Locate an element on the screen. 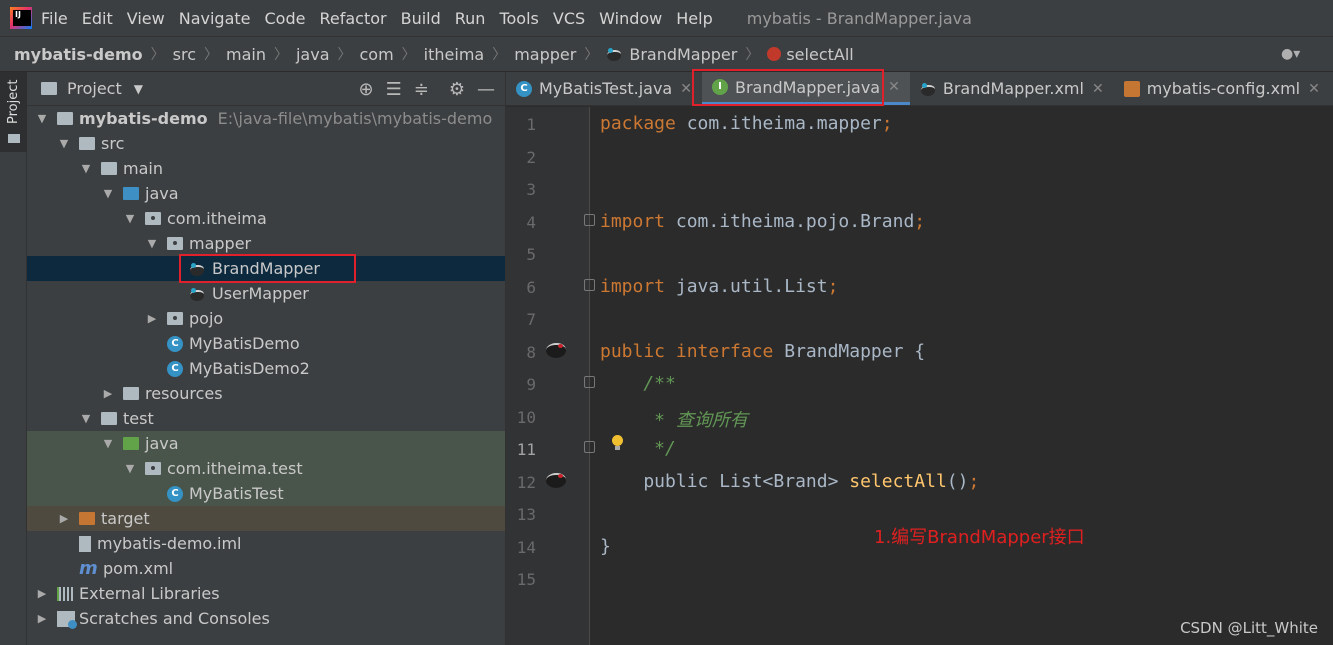 Image resolution: width=1333 pixels, height=645 pixels. resources-folder-icon is located at coordinates (131, 393).